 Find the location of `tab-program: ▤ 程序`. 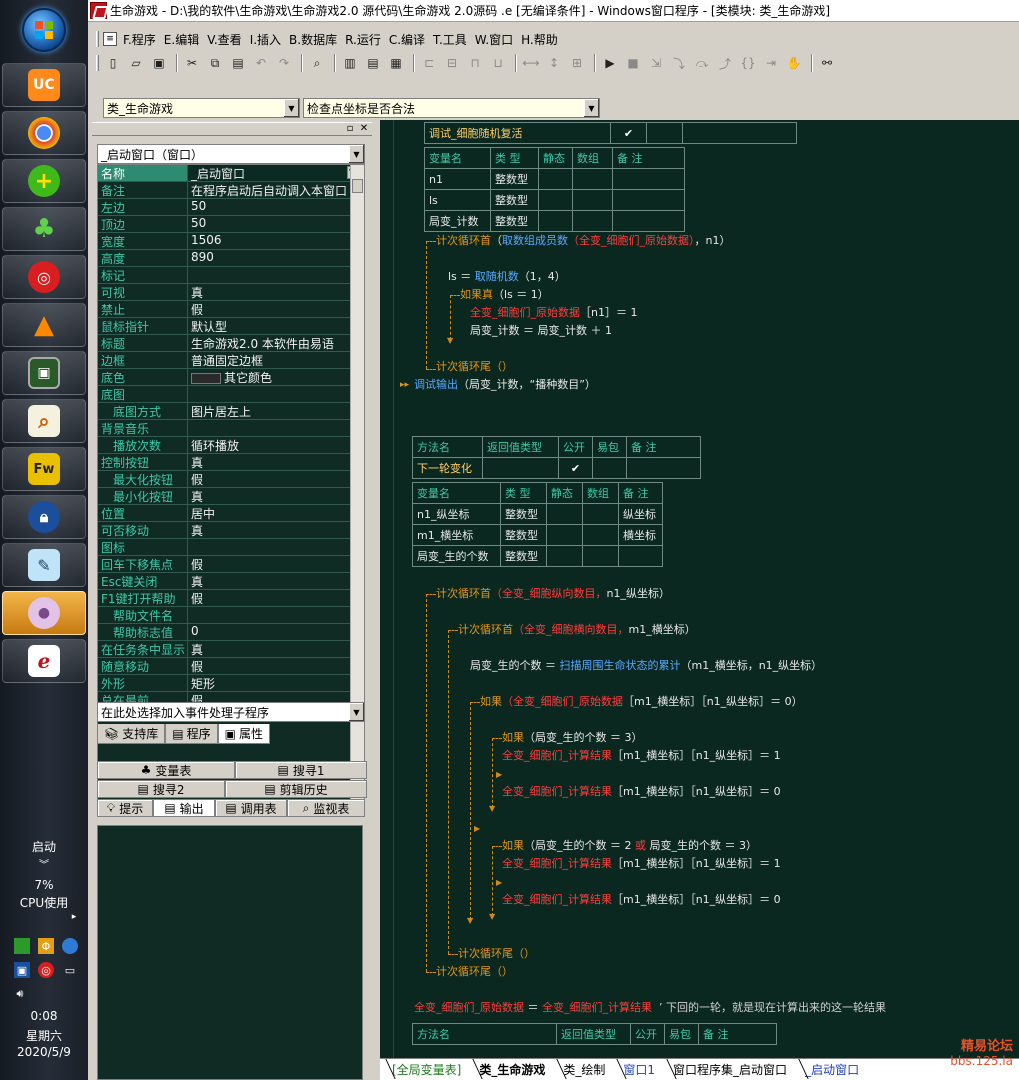

tab-program: ▤ 程序 is located at coordinates (191, 734).